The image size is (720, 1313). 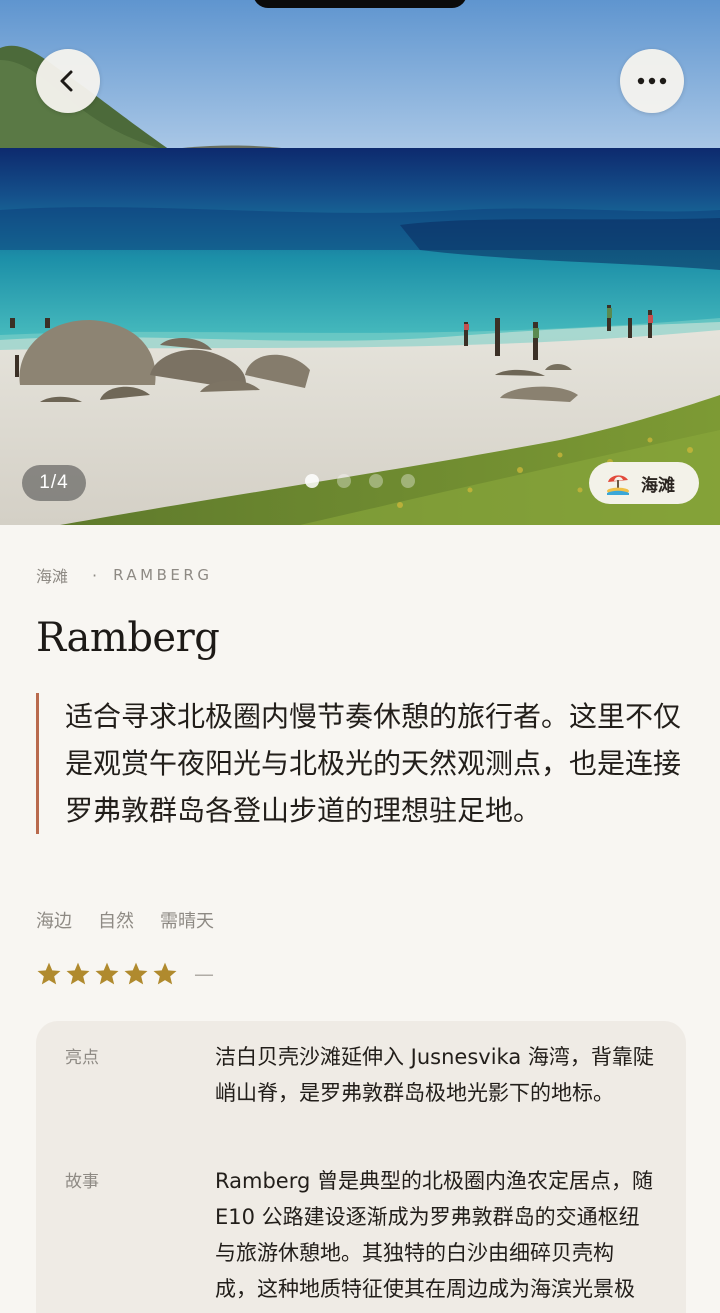 What do you see at coordinates (163, 575) in the screenshot?
I see `region-label: RAMBERG` at bounding box center [163, 575].